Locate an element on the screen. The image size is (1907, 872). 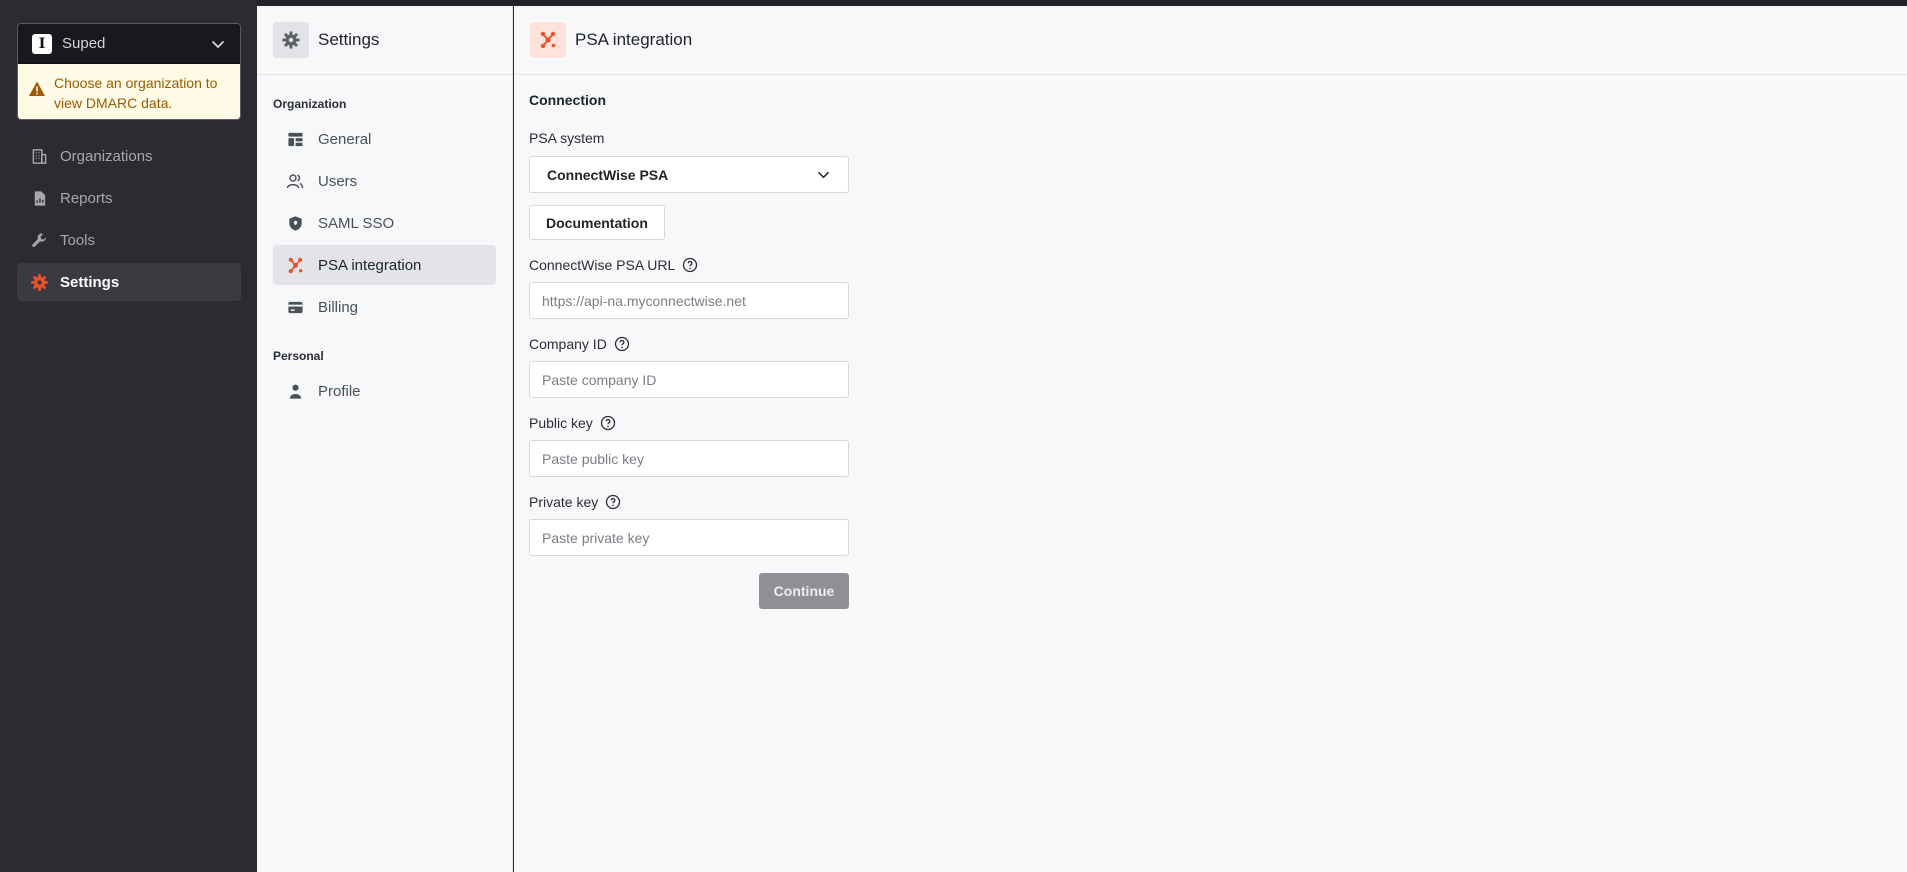
connectwise-url-input is located at coordinates (689, 300).